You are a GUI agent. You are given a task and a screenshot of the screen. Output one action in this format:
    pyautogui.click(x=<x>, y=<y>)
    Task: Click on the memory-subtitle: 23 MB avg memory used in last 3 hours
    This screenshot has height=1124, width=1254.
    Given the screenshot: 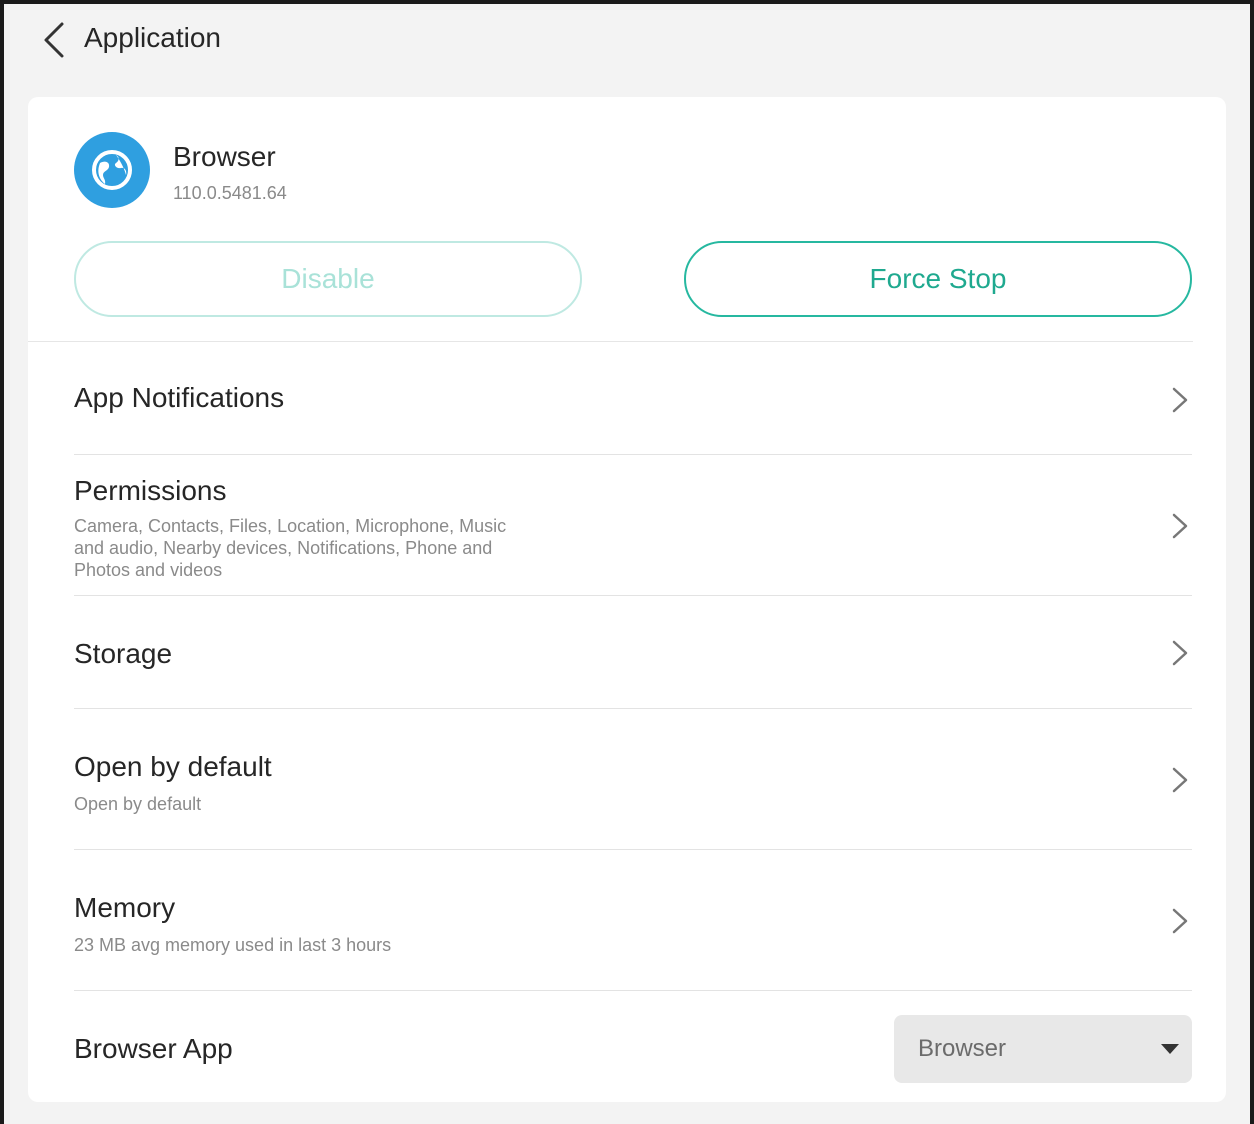 What is the action you would take?
    pyautogui.click(x=233, y=945)
    